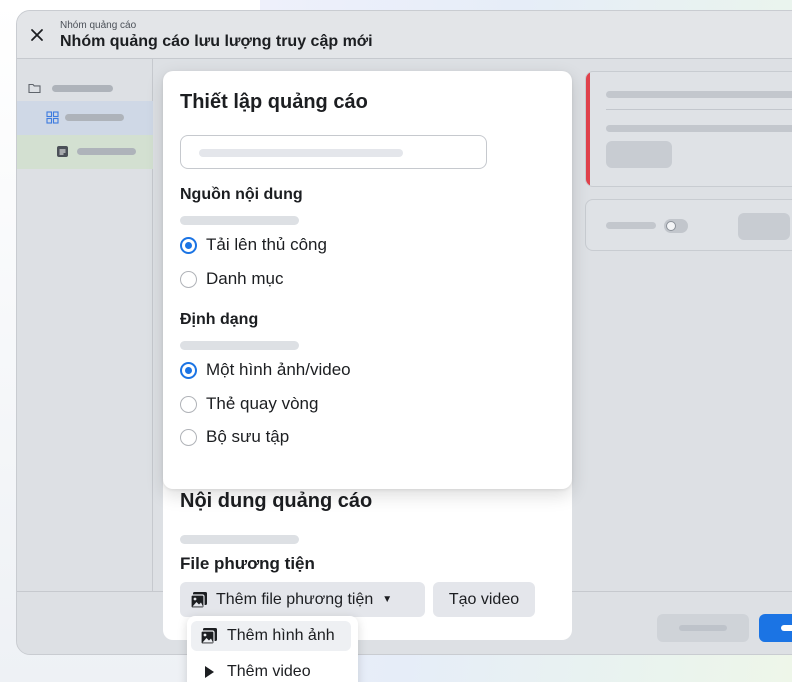  I want to click on menu-item-add-video: Thêm video, so click(271, 669).